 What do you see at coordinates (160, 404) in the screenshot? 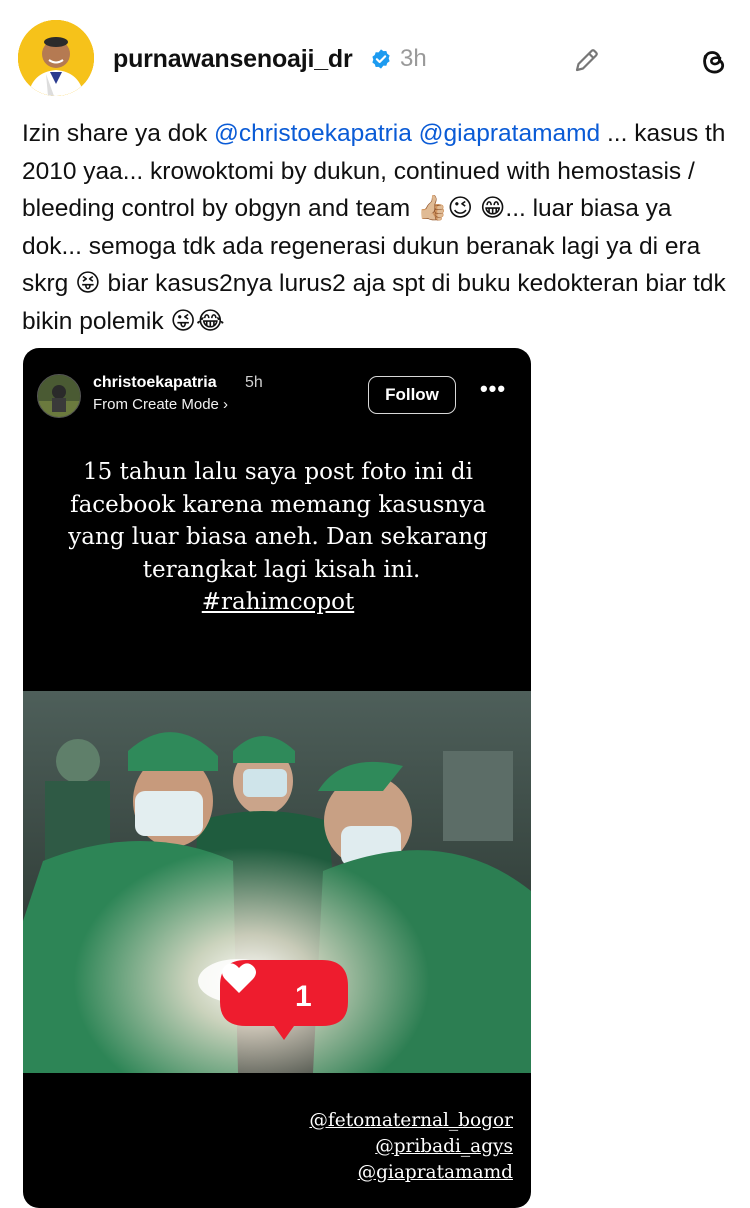
I see `story-subtitle: From Create Mode ›` at bounding box center [160, 404].